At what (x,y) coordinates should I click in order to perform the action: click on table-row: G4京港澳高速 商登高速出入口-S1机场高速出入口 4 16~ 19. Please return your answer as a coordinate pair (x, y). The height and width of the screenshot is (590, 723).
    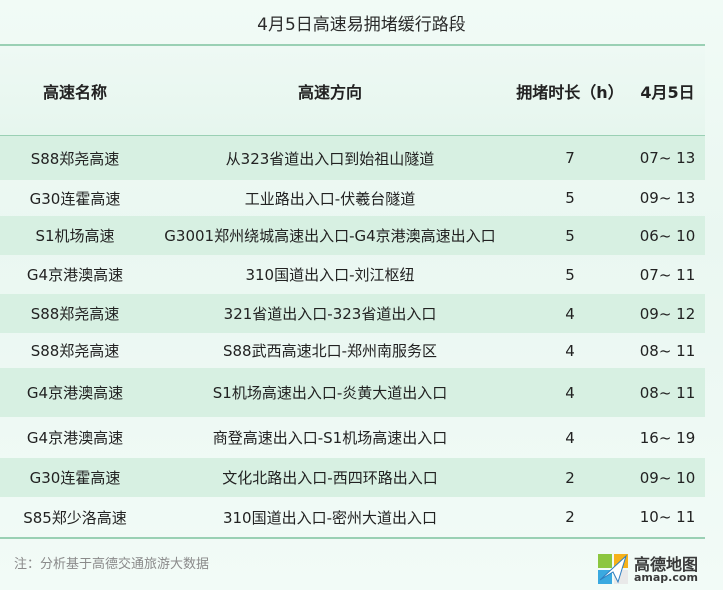
    Looking at the image, I should click on (352, 437).